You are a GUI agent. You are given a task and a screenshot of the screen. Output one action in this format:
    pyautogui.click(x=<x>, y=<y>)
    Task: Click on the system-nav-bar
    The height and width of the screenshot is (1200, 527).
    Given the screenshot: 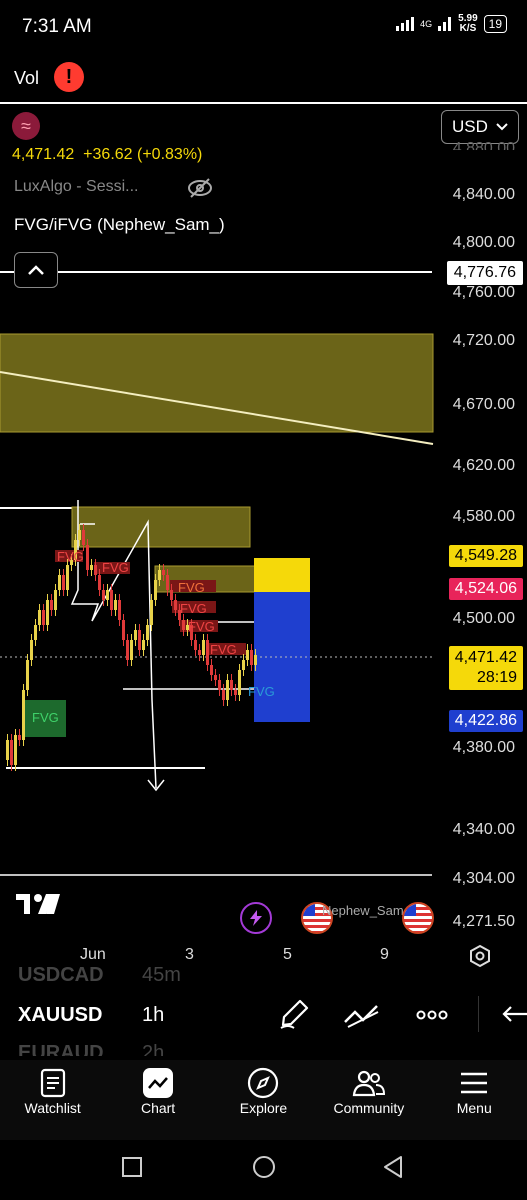 What is the action you would take?
    pyautogui.click(x=263, y=1170)
    